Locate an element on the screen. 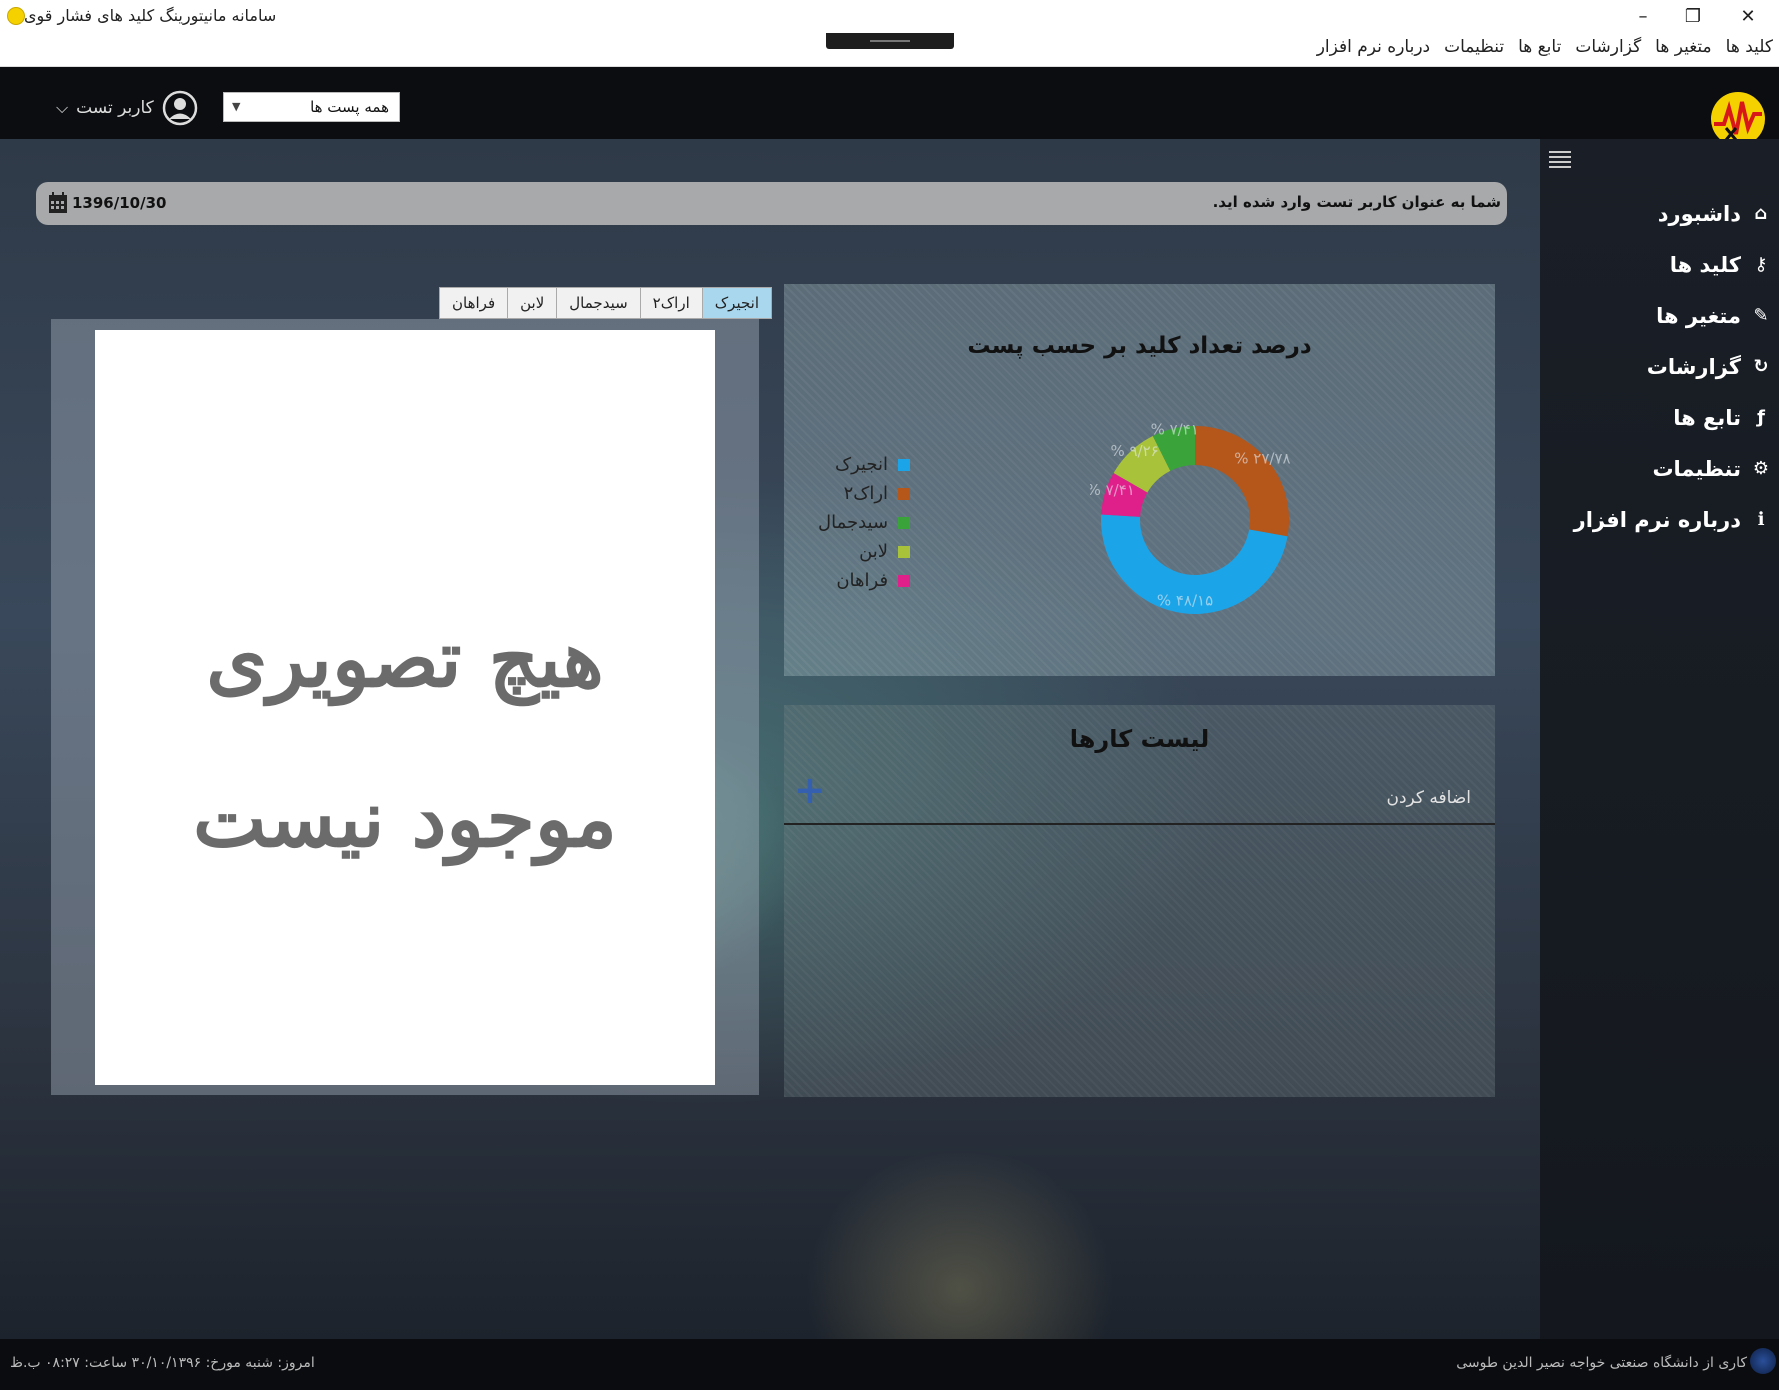  chevron-down-icon: ⌵ is located at coordinates (62, 107).